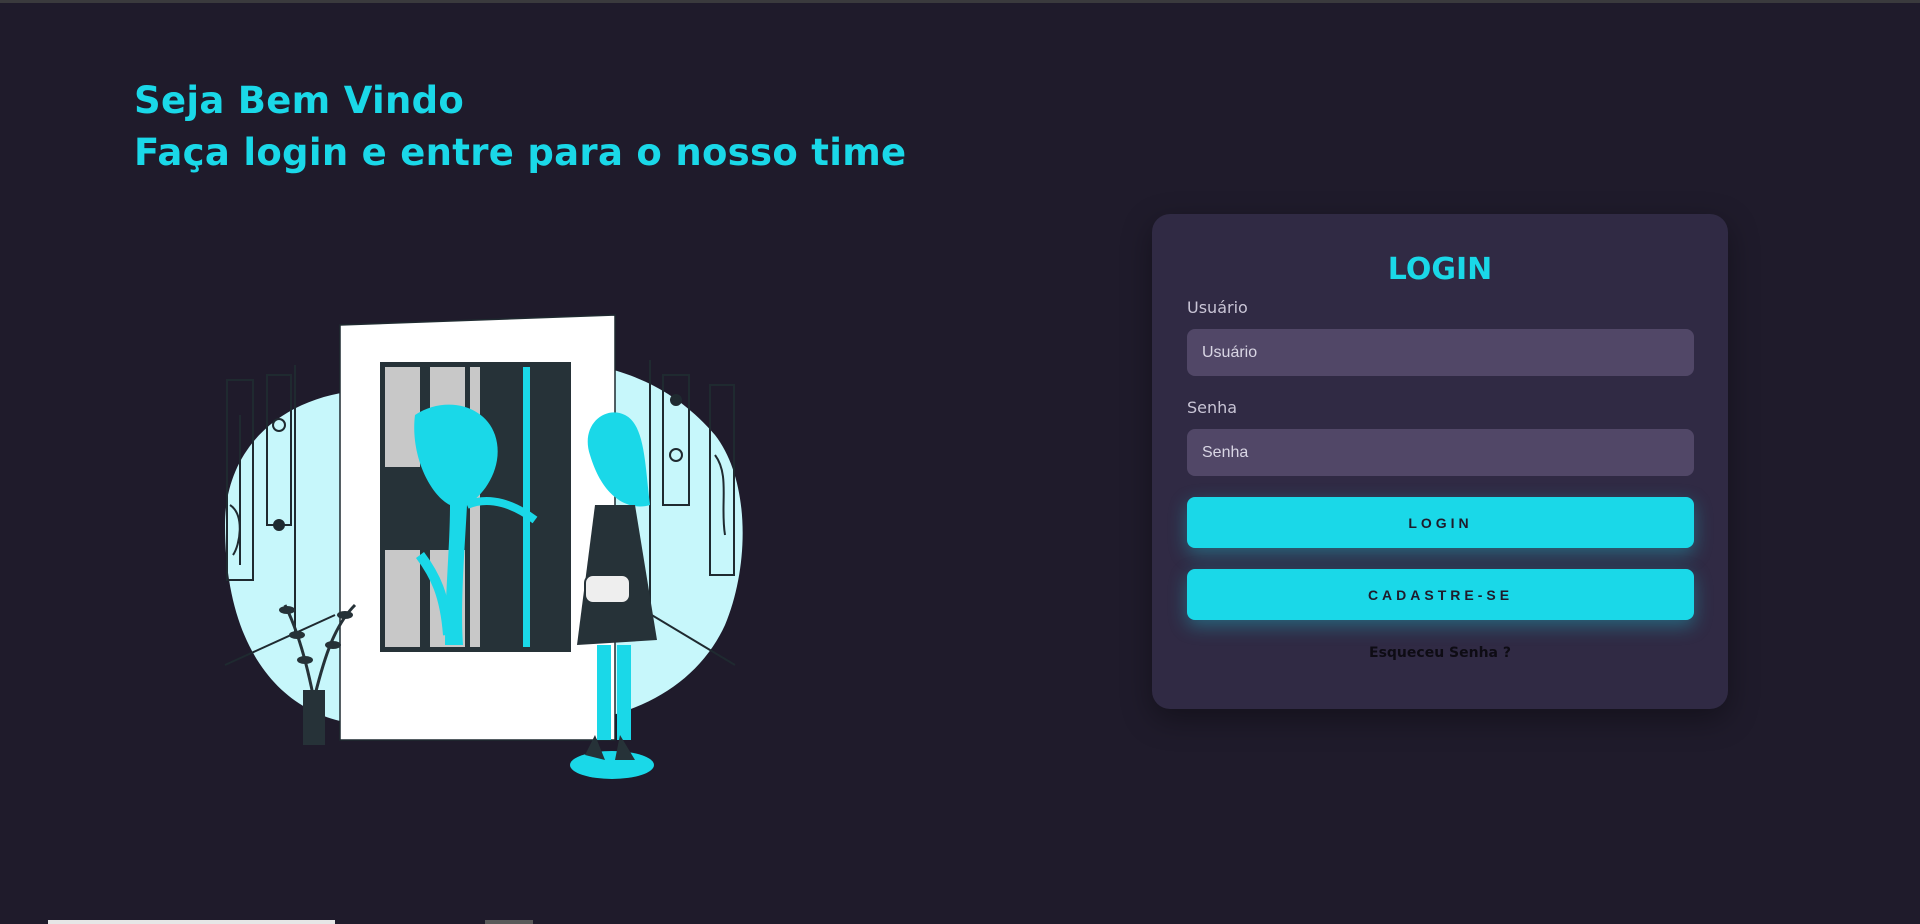  I want to click on hero-line-welcome: Seja Bem Vindo, so click(299, 100).